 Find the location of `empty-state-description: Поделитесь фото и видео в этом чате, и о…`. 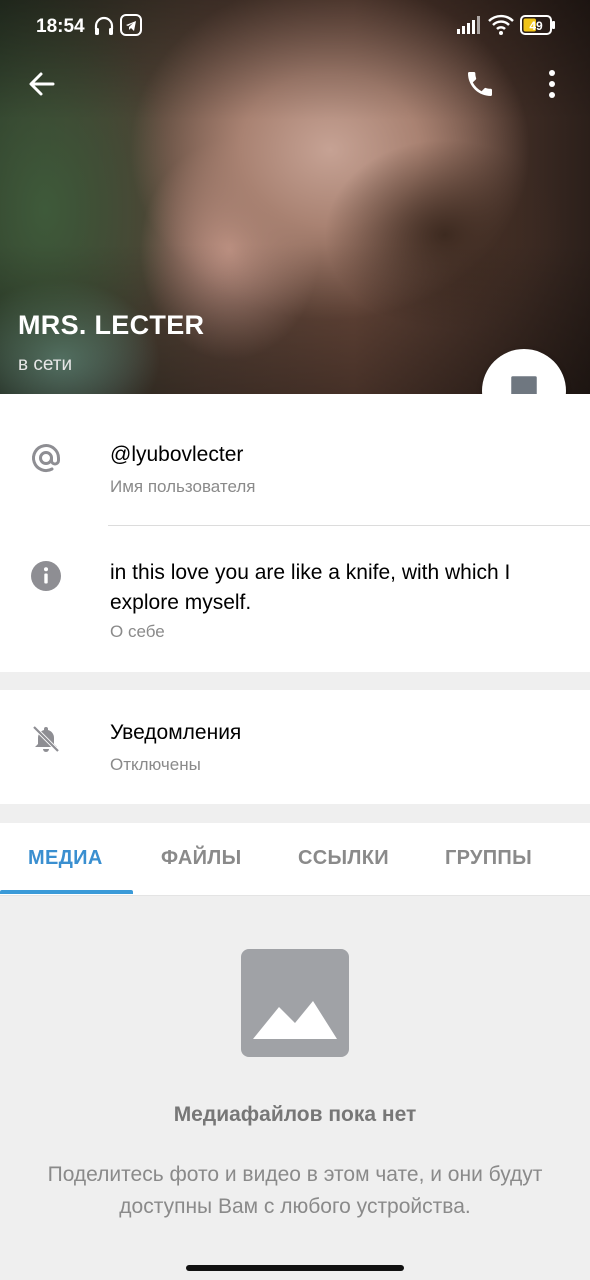

empty-state-description: Поделитесь фото и видео в этом чате, и о… is located at coordinates (295, 1191).